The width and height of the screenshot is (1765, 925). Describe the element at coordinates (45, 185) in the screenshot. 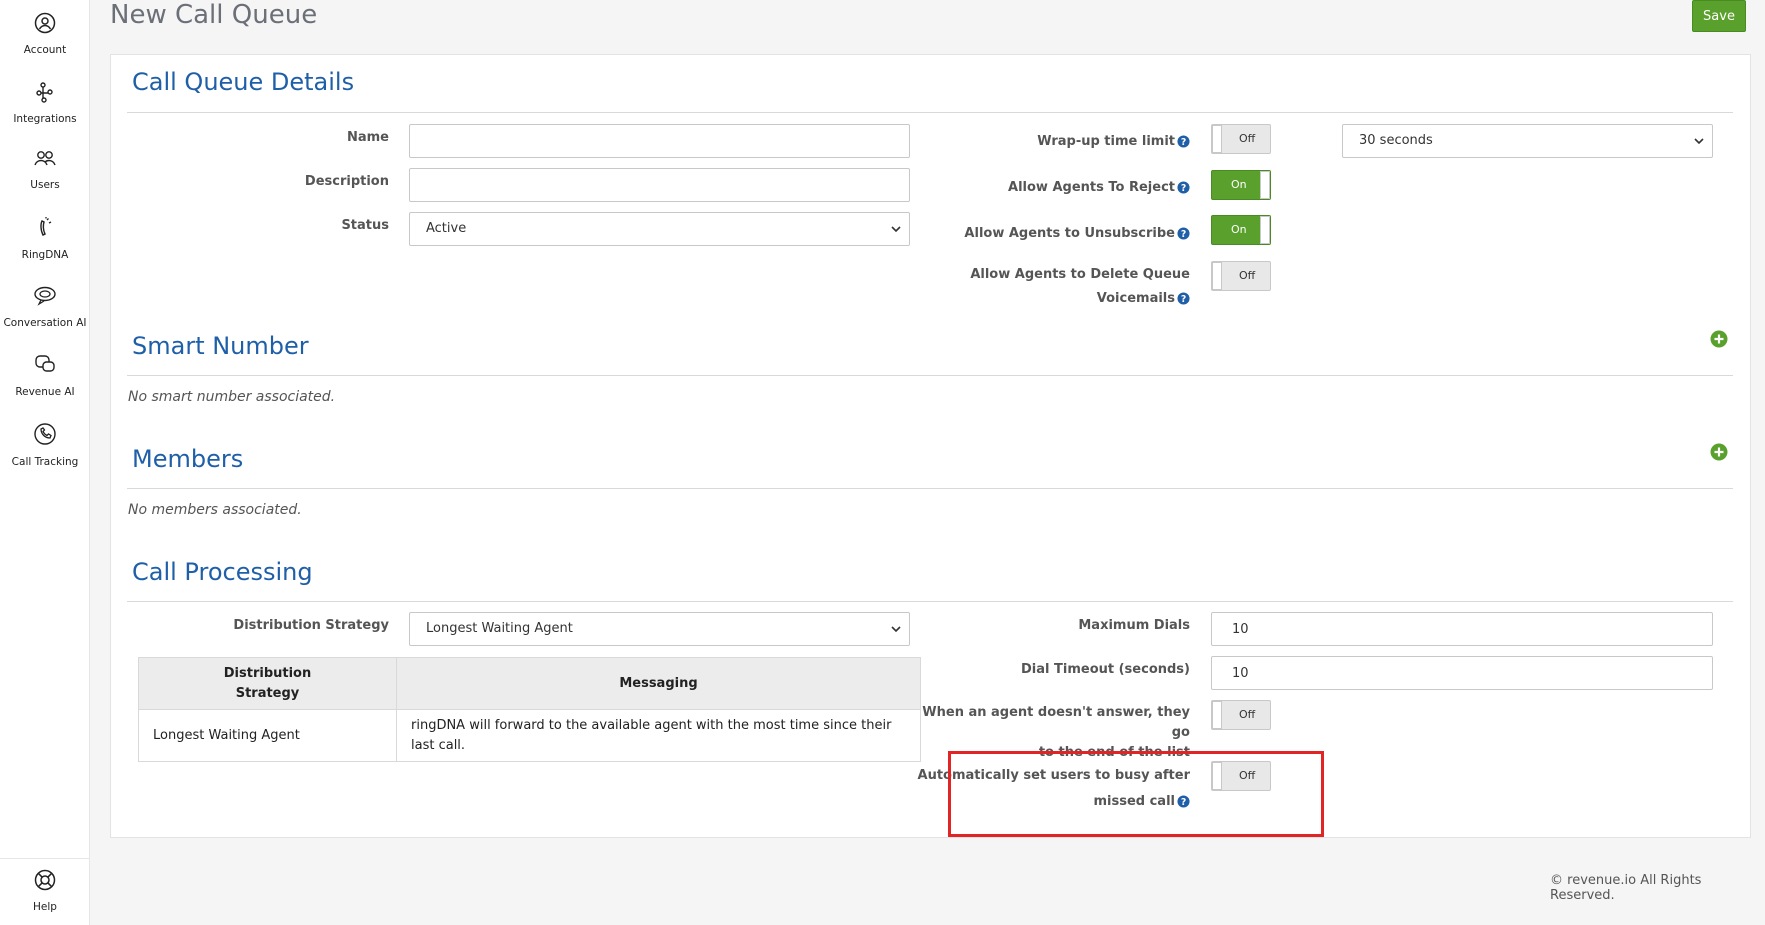

I see `sidebar-item-label: Users` at that location.